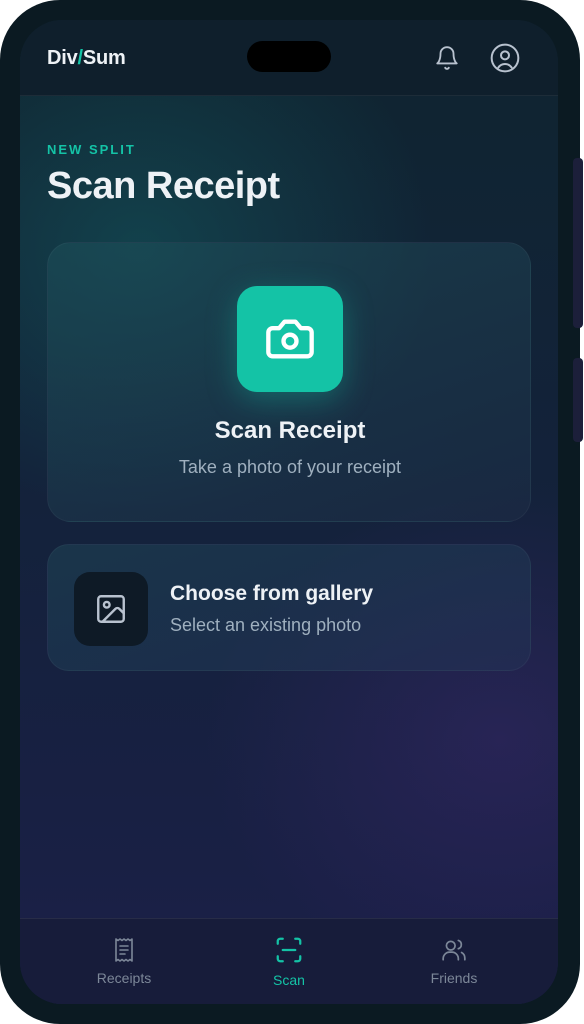  I want to click on friends-icon, so click(454, 950).